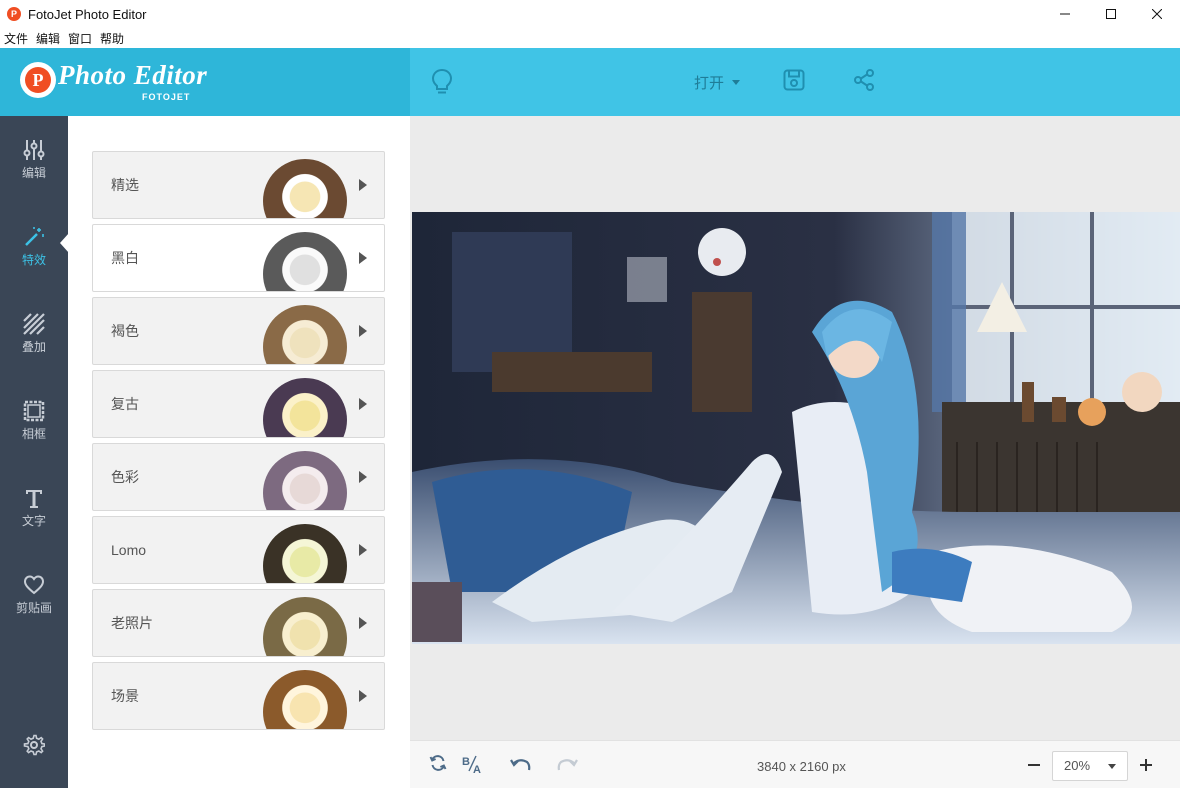 This screenshot has height=788, width=1180. What do you see at coordinates (438, 763) in the screenshot?
I see `rotate-icon` at bounding box center [438, 763].